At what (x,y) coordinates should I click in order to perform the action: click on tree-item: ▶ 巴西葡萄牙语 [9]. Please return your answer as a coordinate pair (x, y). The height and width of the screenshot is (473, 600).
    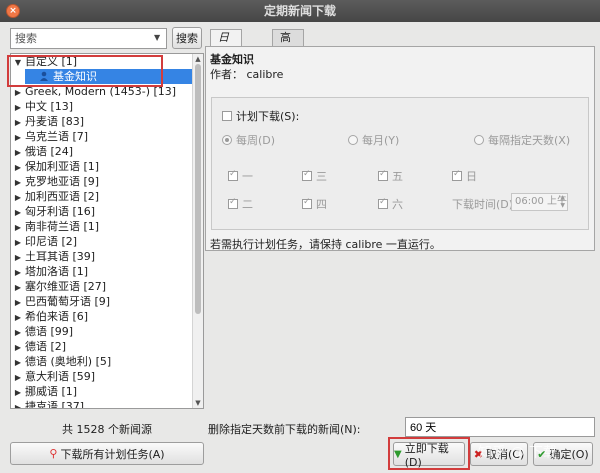
    Looking at the image, I should click on (102, 301).